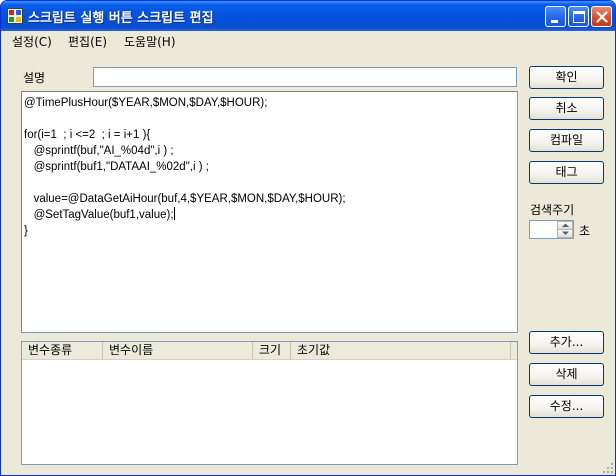 The height and width of the screenshot is (476, 616). Describe the element at coordinates (174, 213) in the screenshot. I see `text-caret` at that location.